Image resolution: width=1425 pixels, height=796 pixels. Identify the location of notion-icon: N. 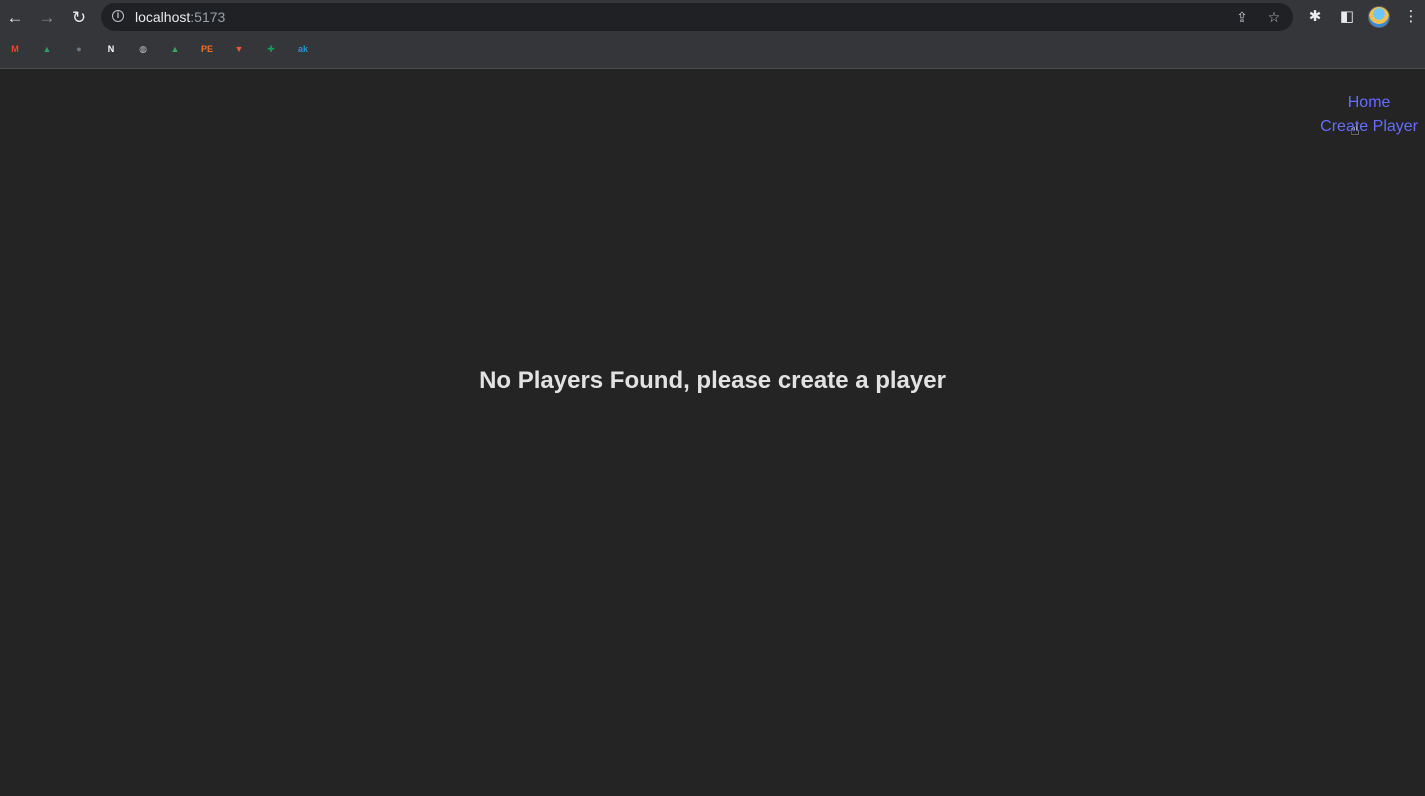
(111, 49).